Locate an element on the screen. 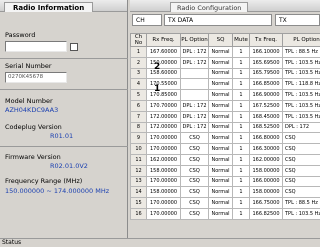 Image resolution: width=320 pixels, height=247 pixels. table-row: 9 170.00000 CSQ Normal 1 166.80000 CSQ is located at coordinates (225, 138).